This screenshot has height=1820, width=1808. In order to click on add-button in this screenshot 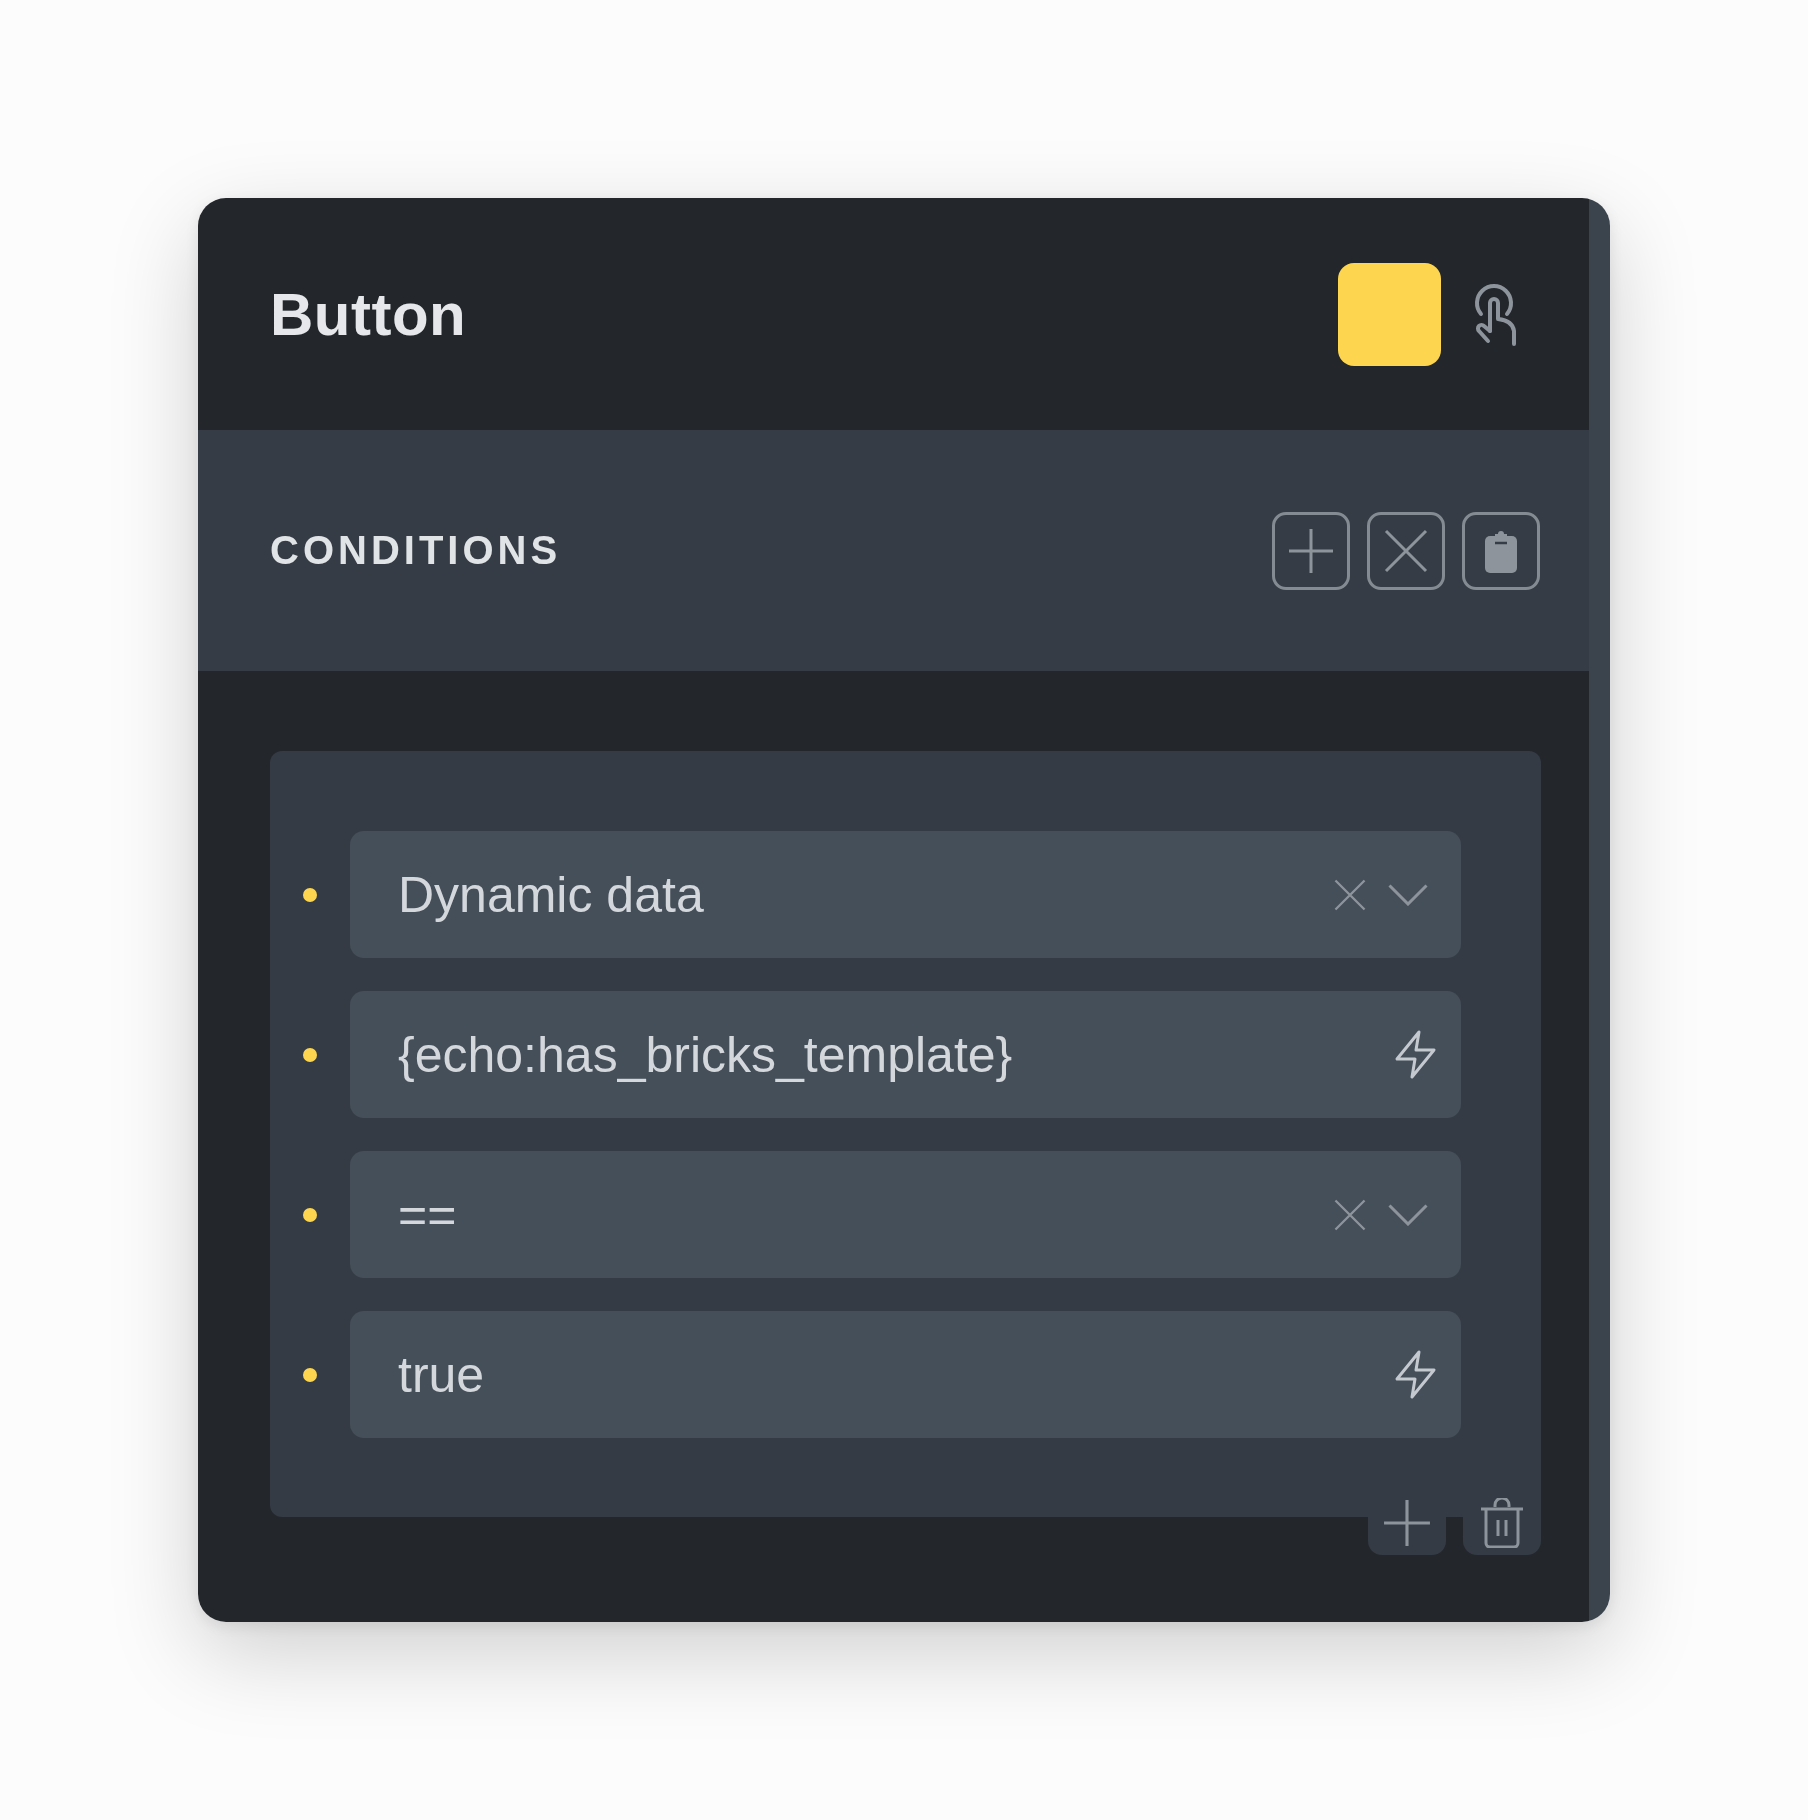, I will do `click(1311, 550)`.